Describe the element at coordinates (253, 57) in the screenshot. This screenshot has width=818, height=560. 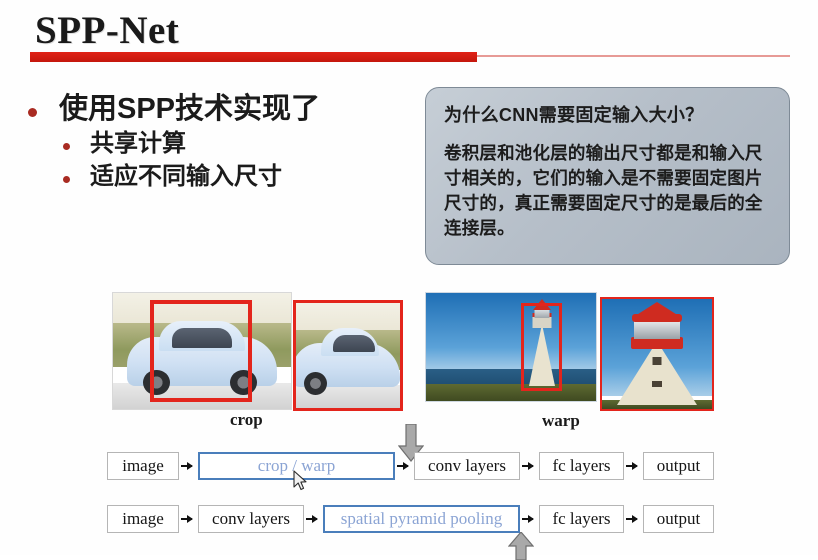
I see `title-rule-thick` at that location.